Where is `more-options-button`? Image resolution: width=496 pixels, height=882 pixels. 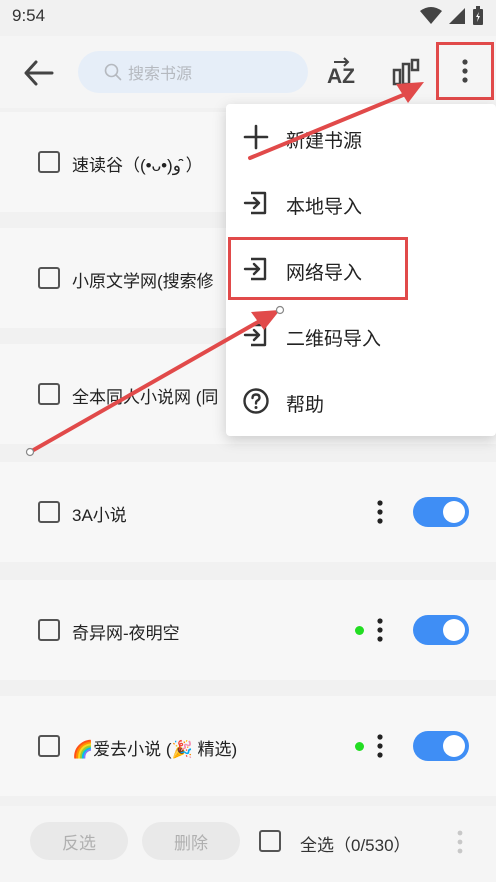
more-options-button is located at coordinates (465, 71).